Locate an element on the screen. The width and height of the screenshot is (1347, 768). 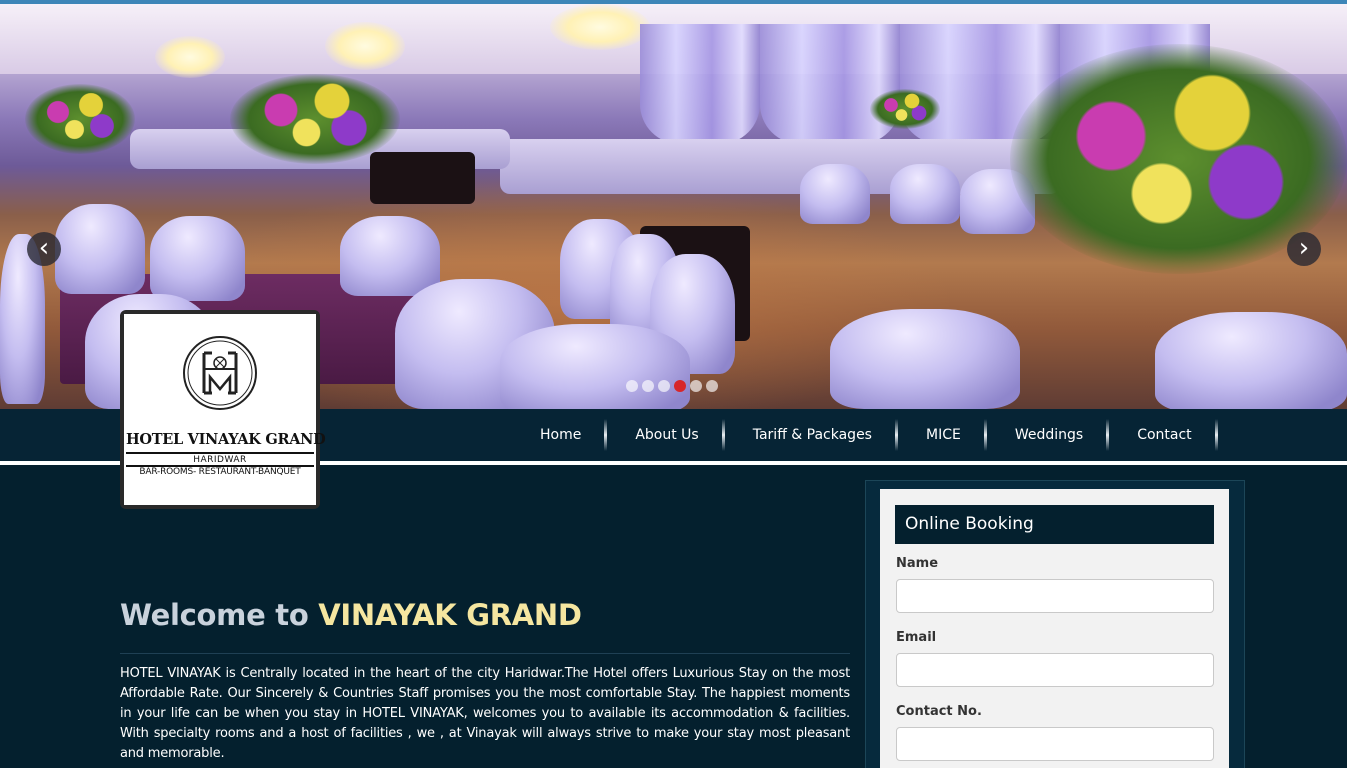
slider-next-button: › is located at coordinates (1304, 249).